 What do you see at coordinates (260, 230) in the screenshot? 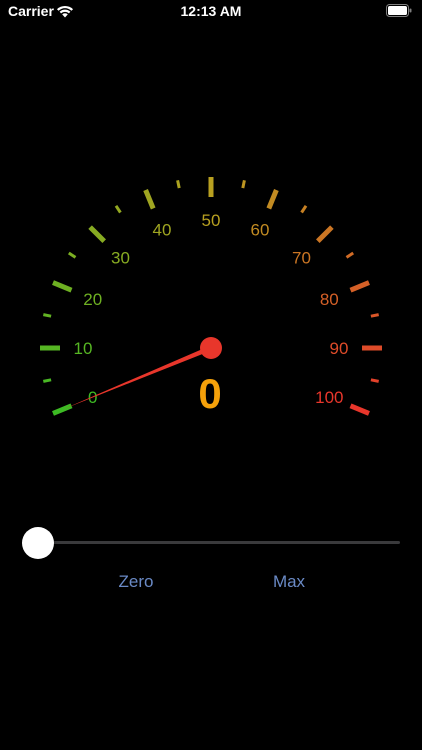
I see `gauge-tick-label: 60` at bounding box center [260, 230].